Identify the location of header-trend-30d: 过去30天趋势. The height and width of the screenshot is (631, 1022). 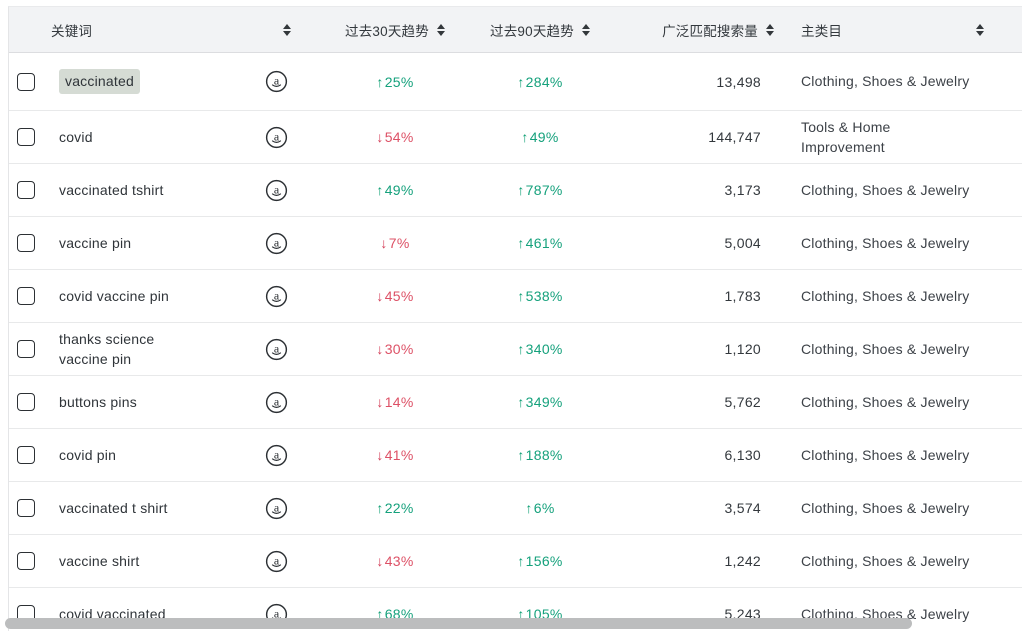
(395, 29).